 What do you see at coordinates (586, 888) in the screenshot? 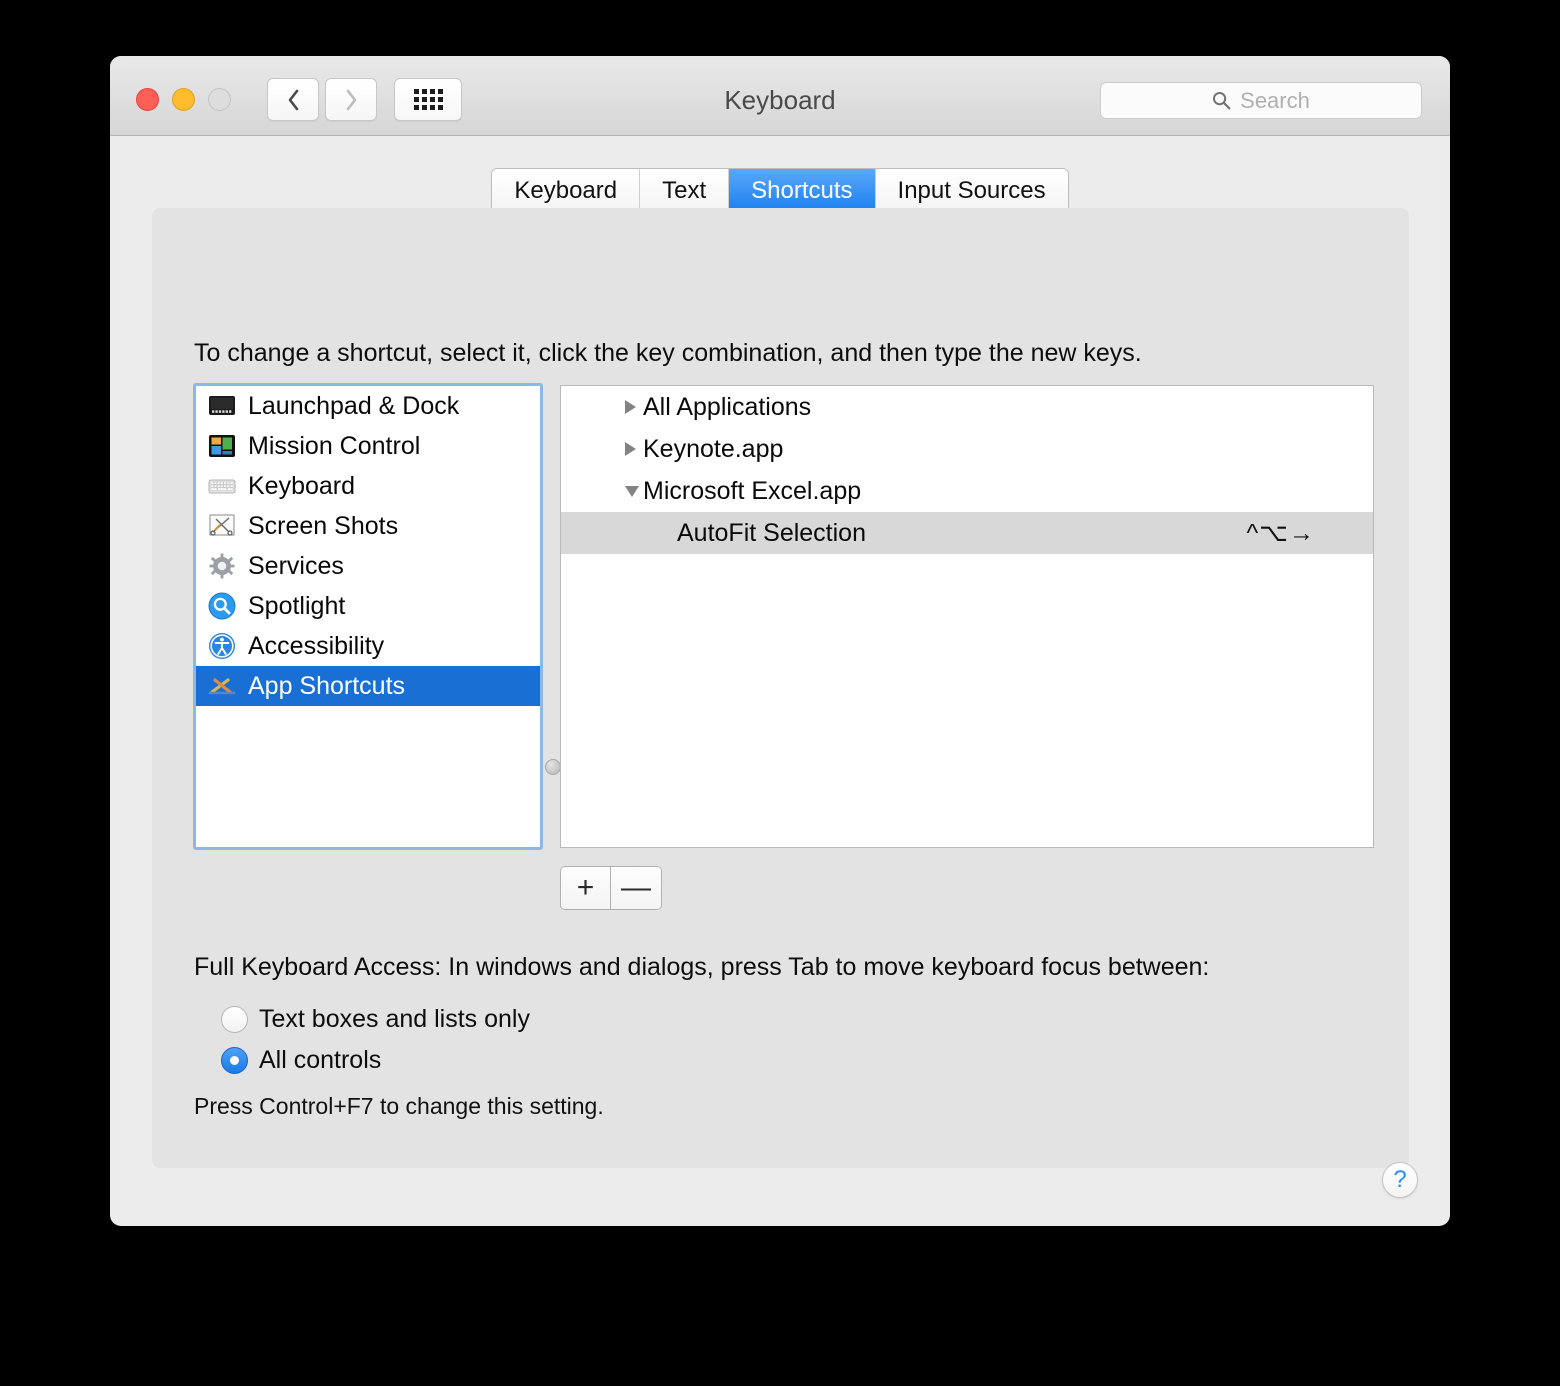
I see `add-shortcut-button: +` at bounding box center [586, 888].